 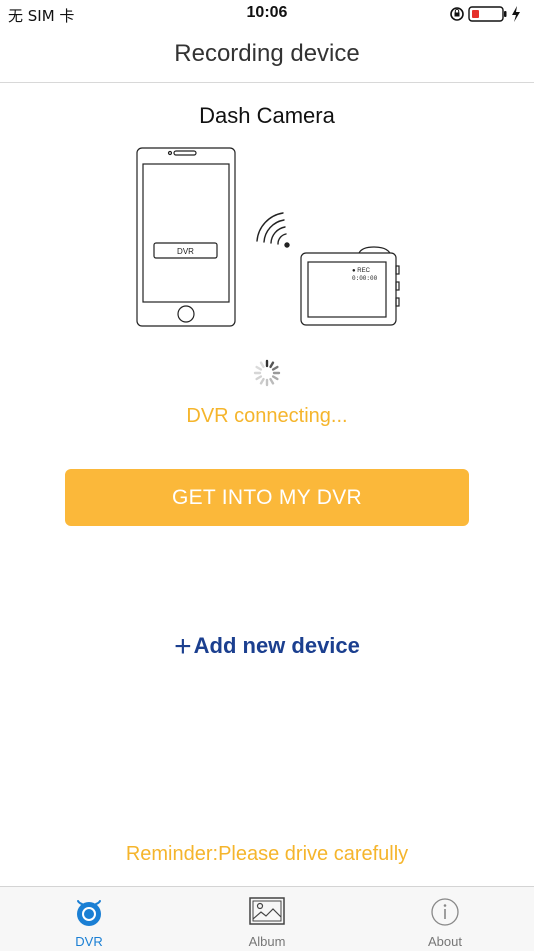 I want to click on phone-screen-label: DVR, so click(x=185, y=251).